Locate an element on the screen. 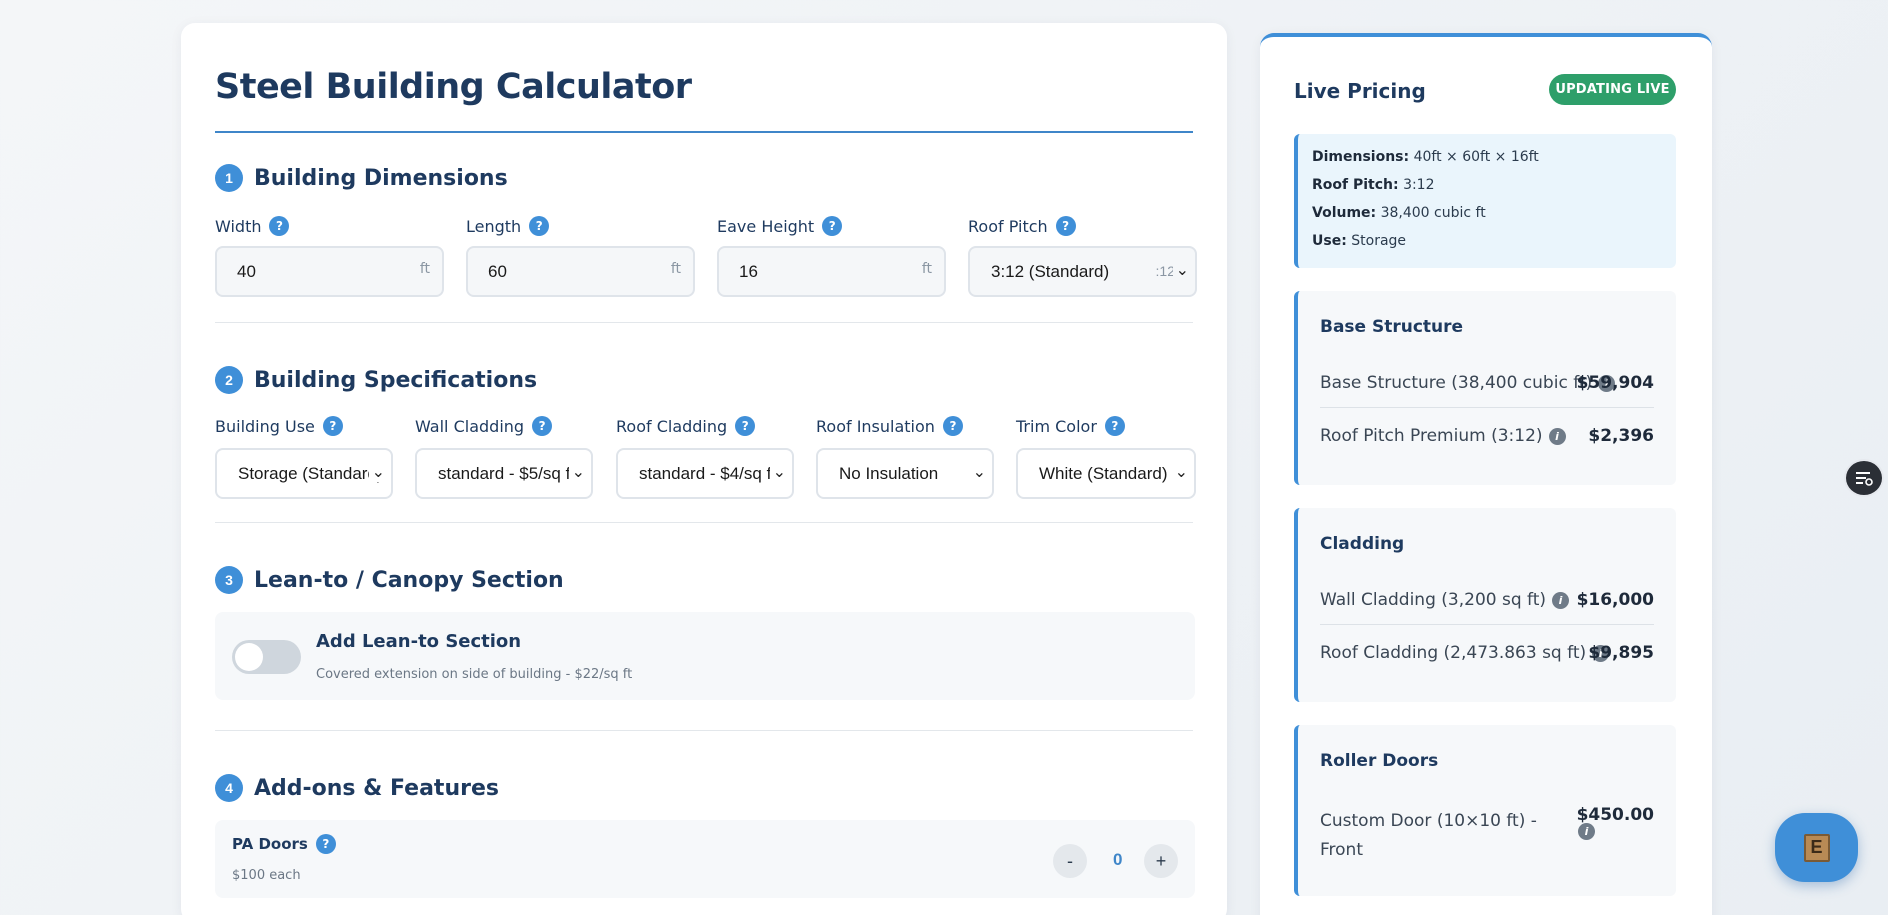  roof-cladding-label-text: Roof Cladding is located at coordinates (672, 426).